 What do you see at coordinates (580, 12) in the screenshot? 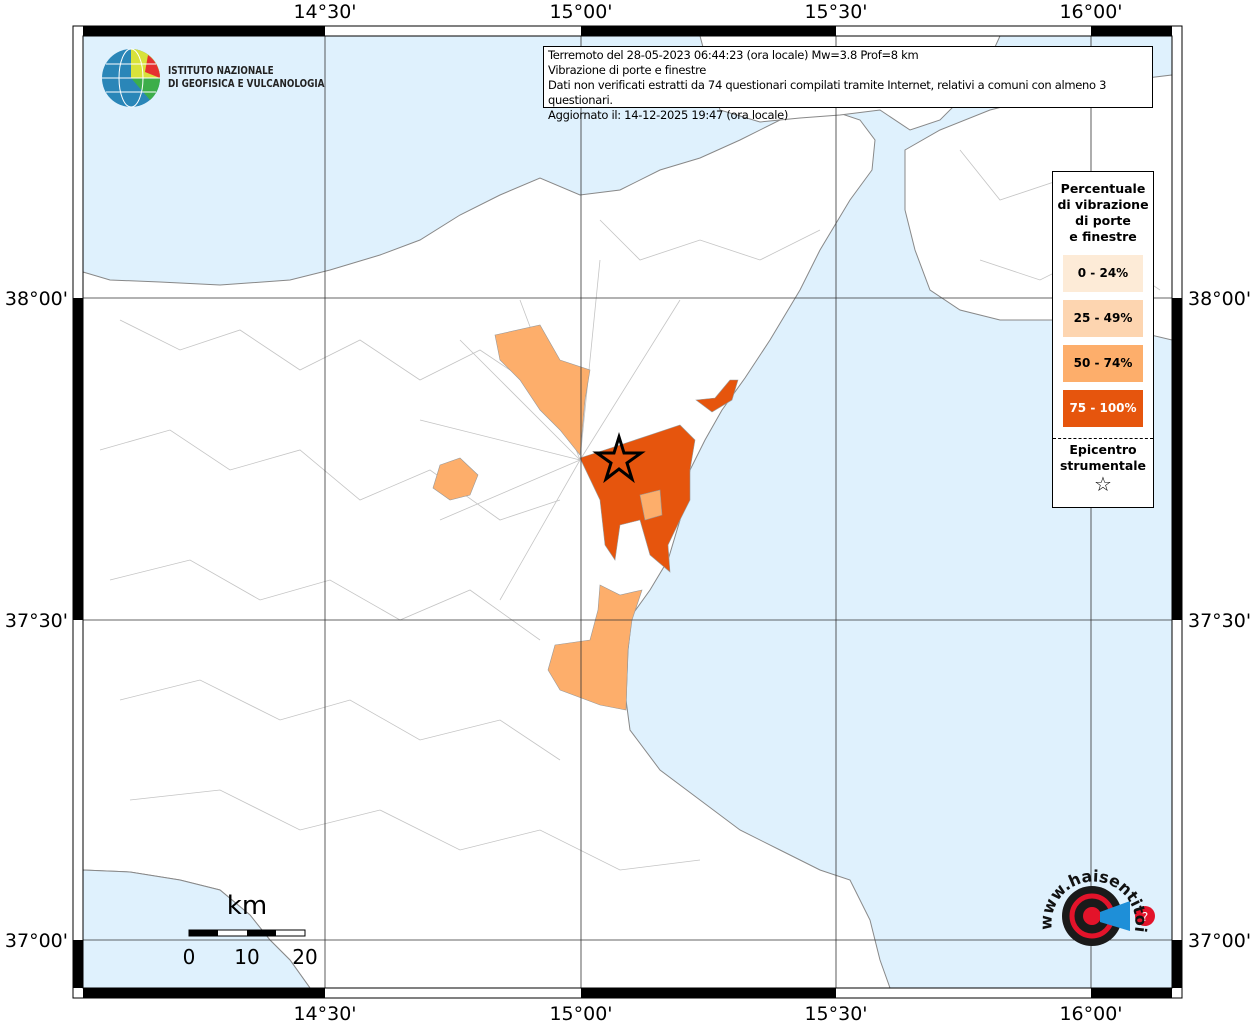
I see `lon-label-top: 15°00'` at bounding box center [580, 12].